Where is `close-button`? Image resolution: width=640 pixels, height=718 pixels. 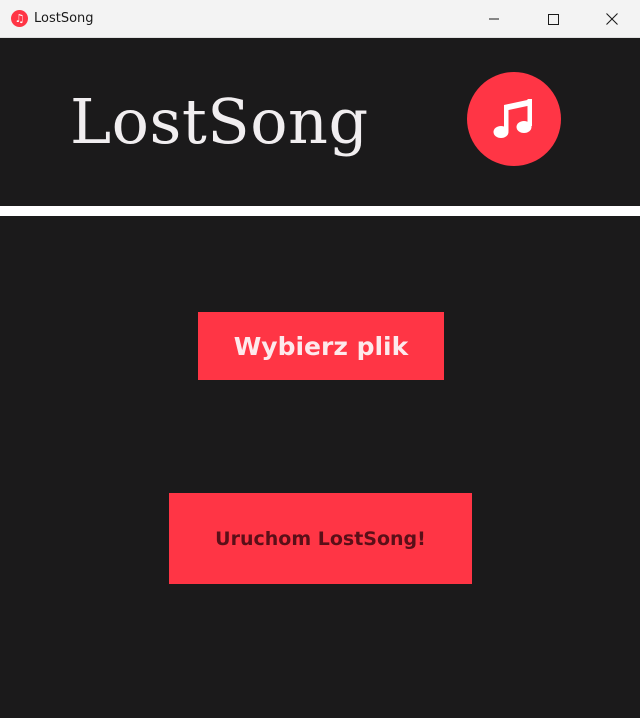 close-button is located at coordinates (612, 19).